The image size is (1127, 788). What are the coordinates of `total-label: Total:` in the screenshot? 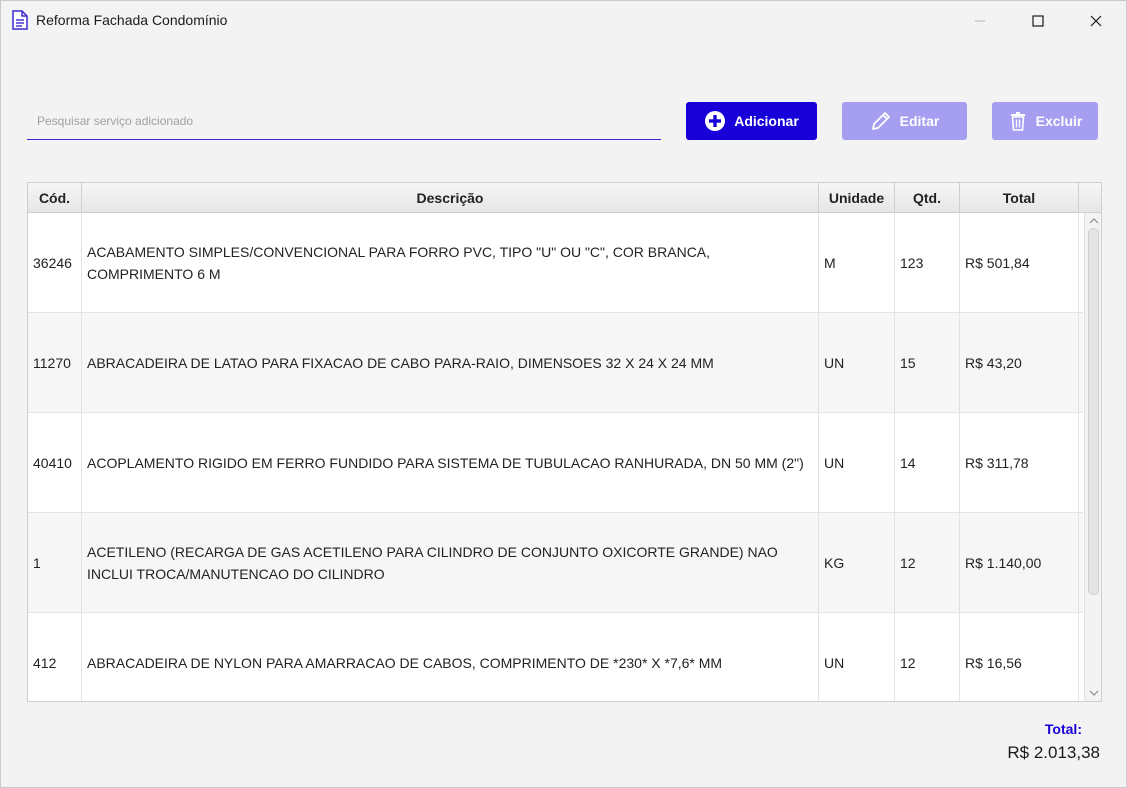 It's located at (1063, 729).